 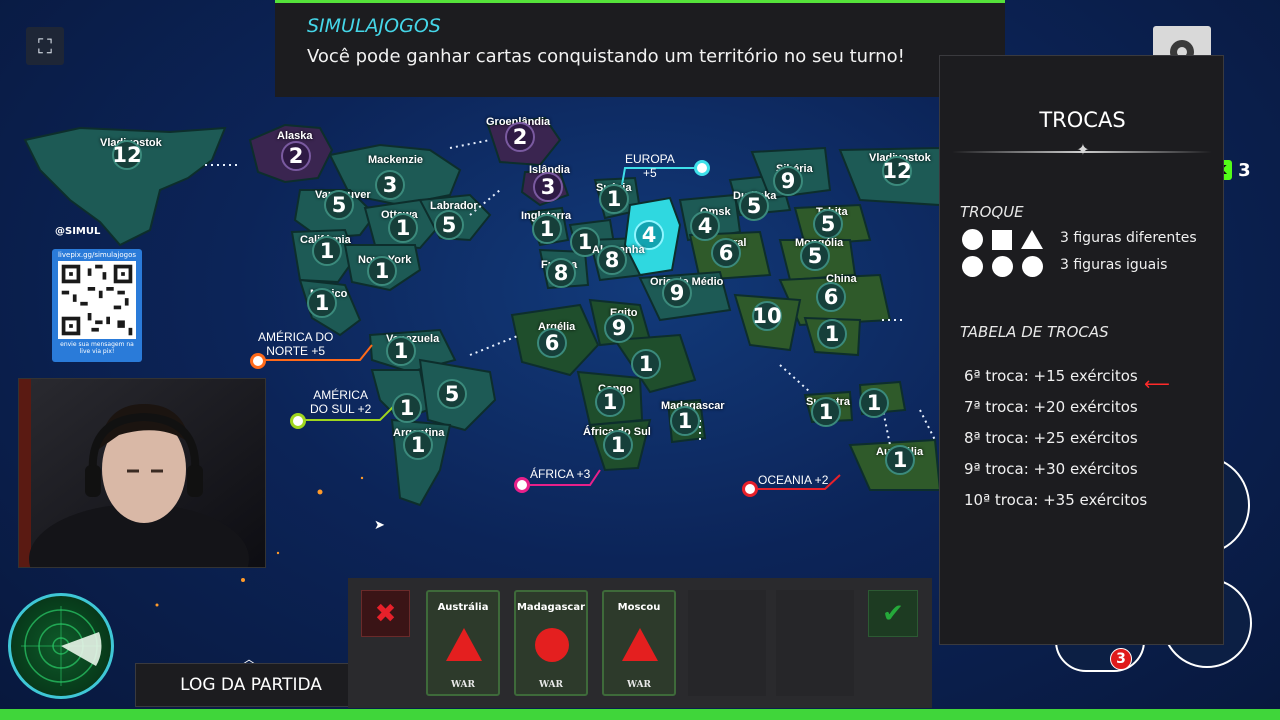 I want to click on radar-widget, so click(x=61, y=646).